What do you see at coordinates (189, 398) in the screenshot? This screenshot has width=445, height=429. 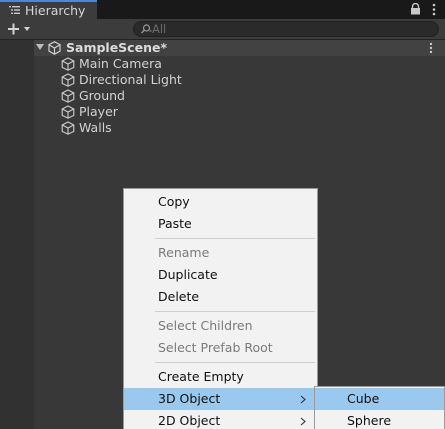 I see `menu-item-label: 3D Object` at bounding box center [189, 398].